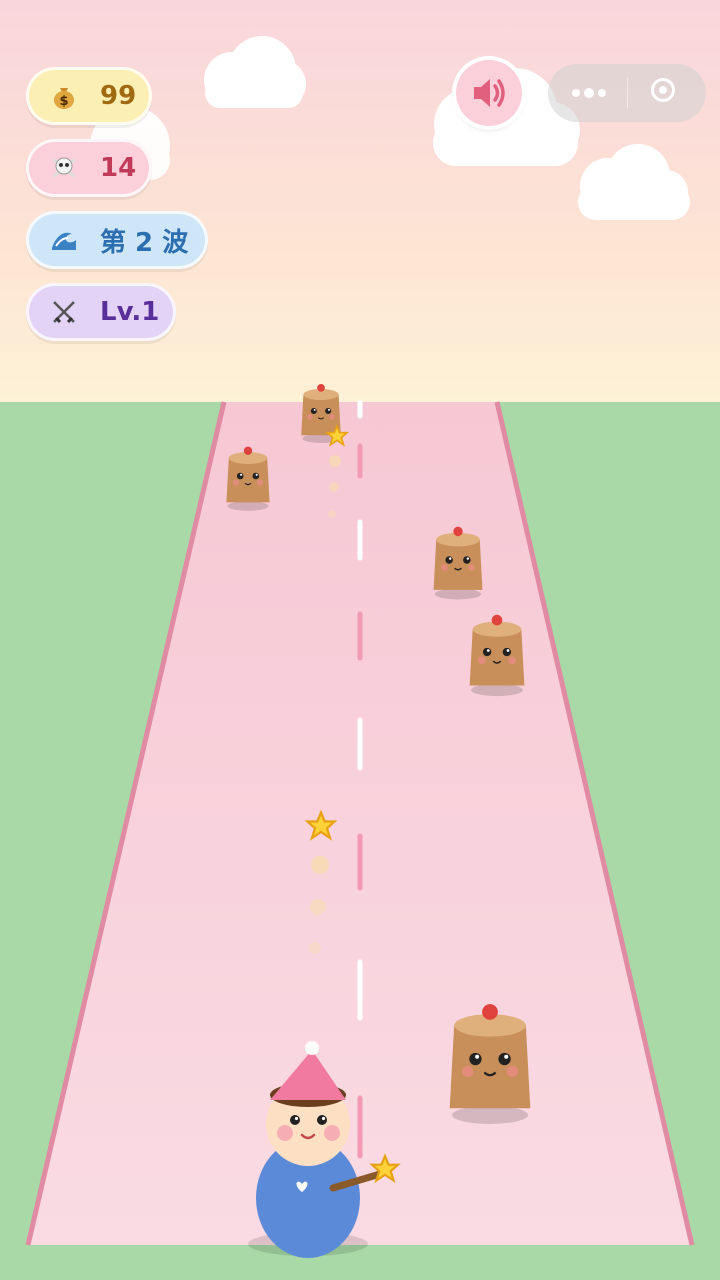 The width and height of the screenshot is (720, 1280). I want to click on crossed-swords-icon, so click(64, 312).